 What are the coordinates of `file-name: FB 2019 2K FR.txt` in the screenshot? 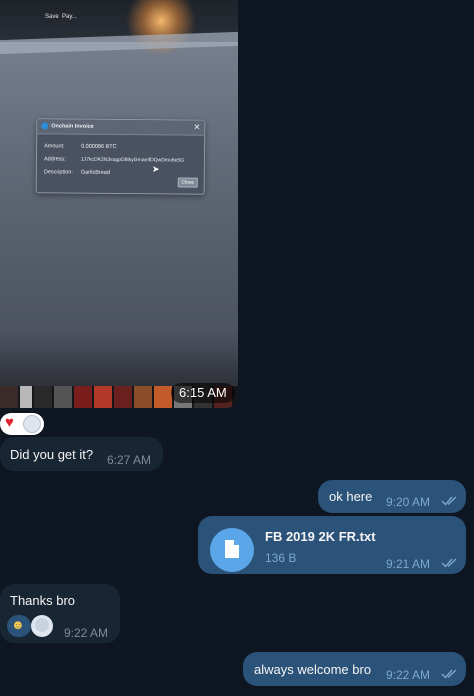 It's located at (320, 536).